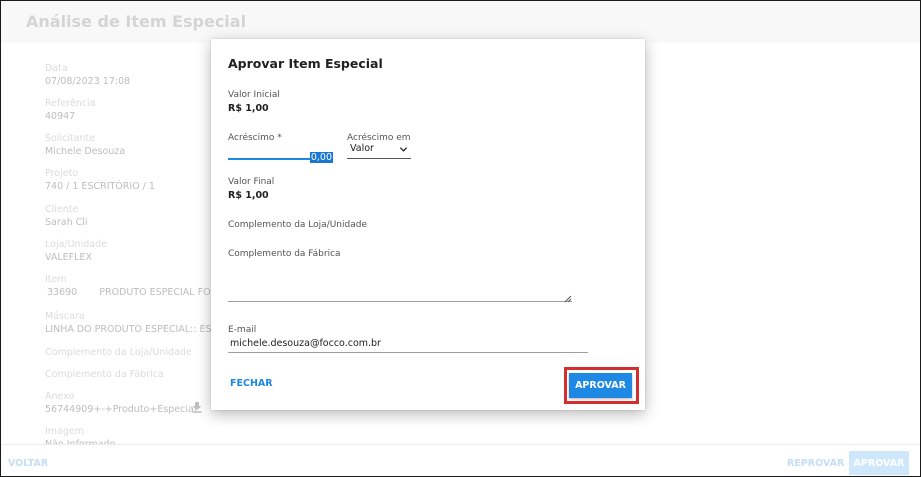  I want to click on fechar-button: FECHAR, so click(251, 383).